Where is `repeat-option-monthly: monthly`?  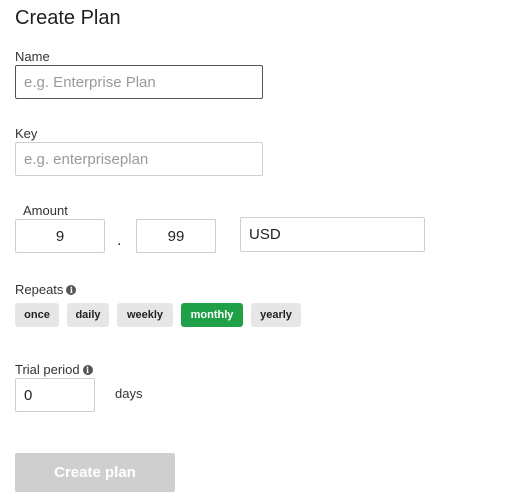 repeat-option-monthly: monthly is located at coordinates (212, 315).